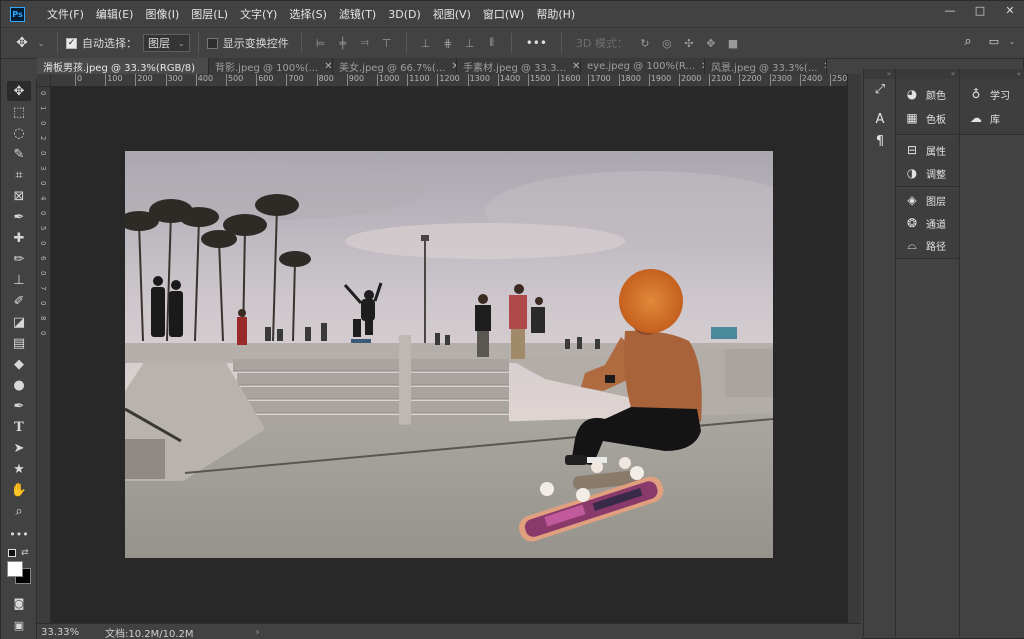  Describe the element at coordinates (19, 427) in the screenshot. I see `type-tool-icon: T` at that location.